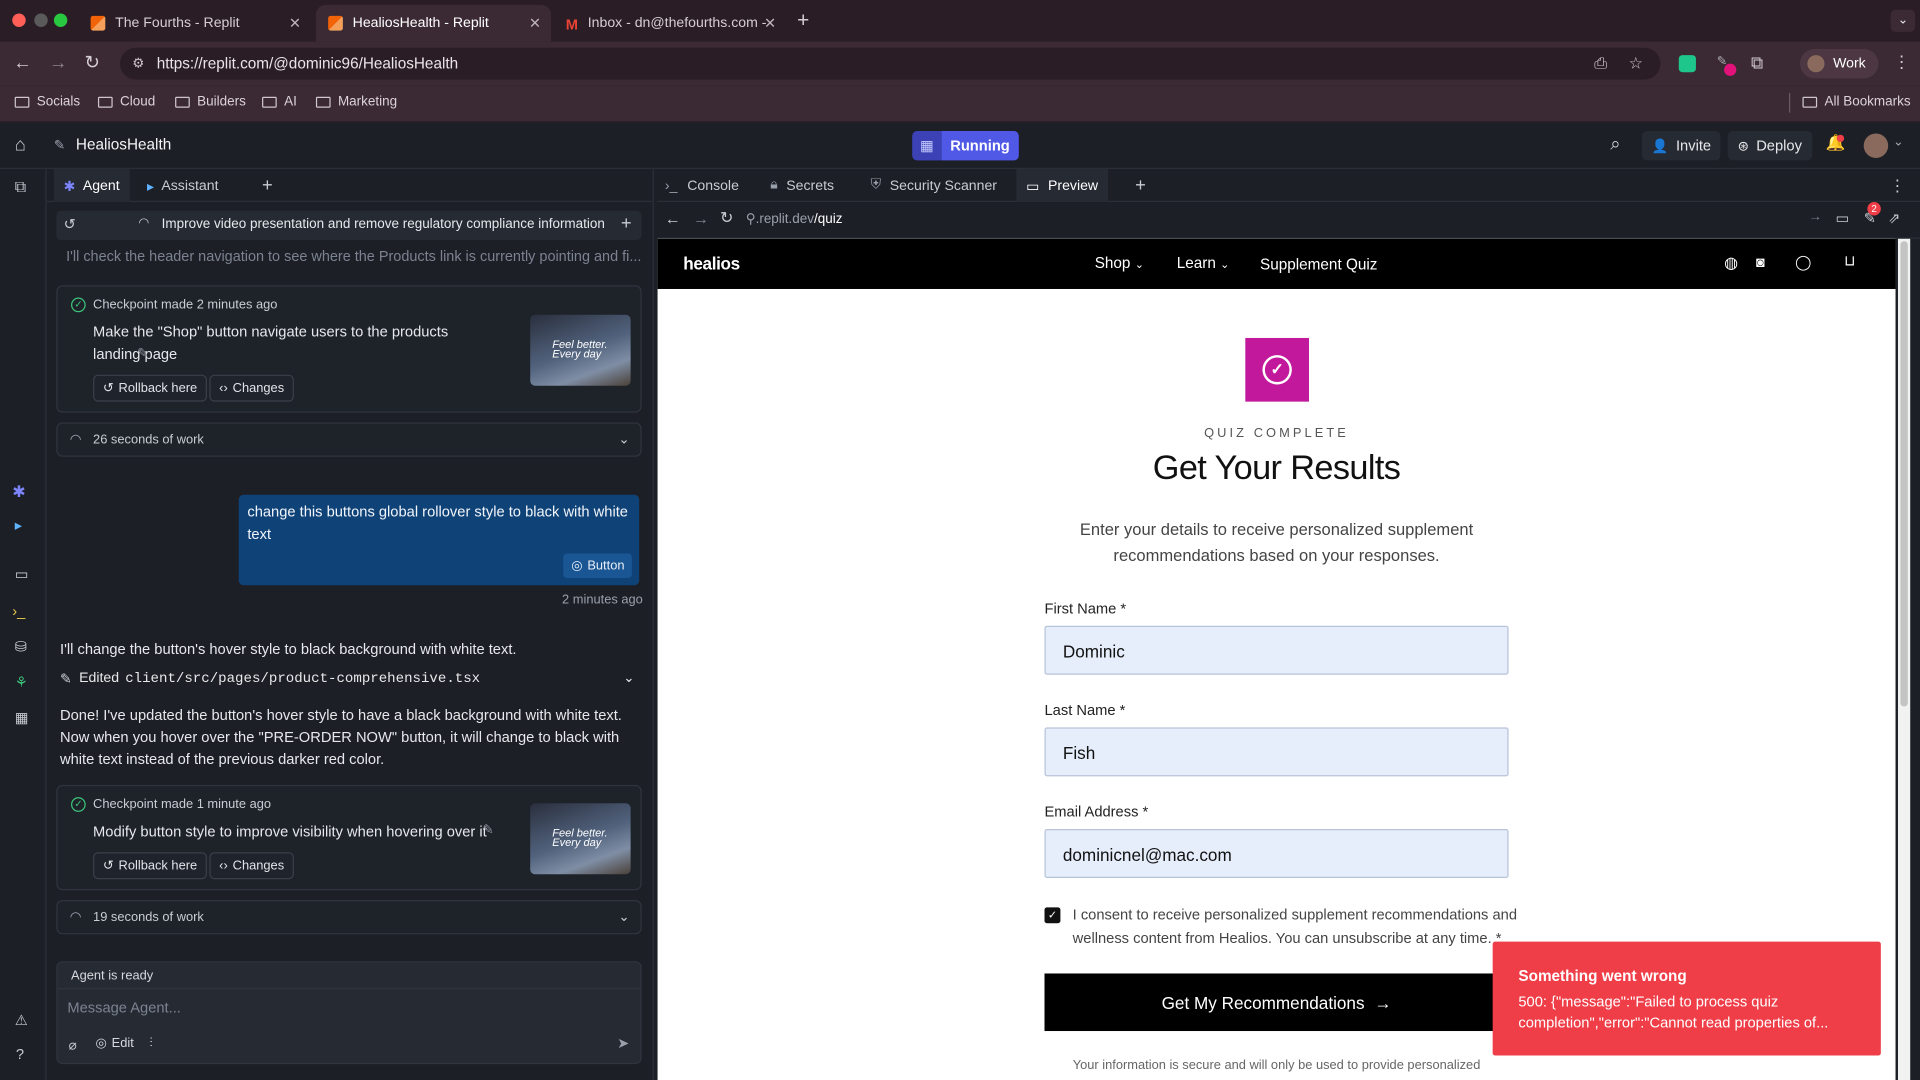  Describe the element at coordinates (22, 574) in the screenshot. I see `preview-icon: ▭` at that location.